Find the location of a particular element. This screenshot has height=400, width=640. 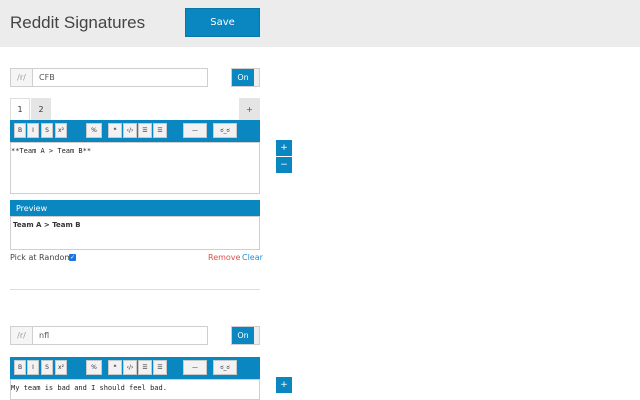

preview-header: Preview is located at coordinates (135, 208).